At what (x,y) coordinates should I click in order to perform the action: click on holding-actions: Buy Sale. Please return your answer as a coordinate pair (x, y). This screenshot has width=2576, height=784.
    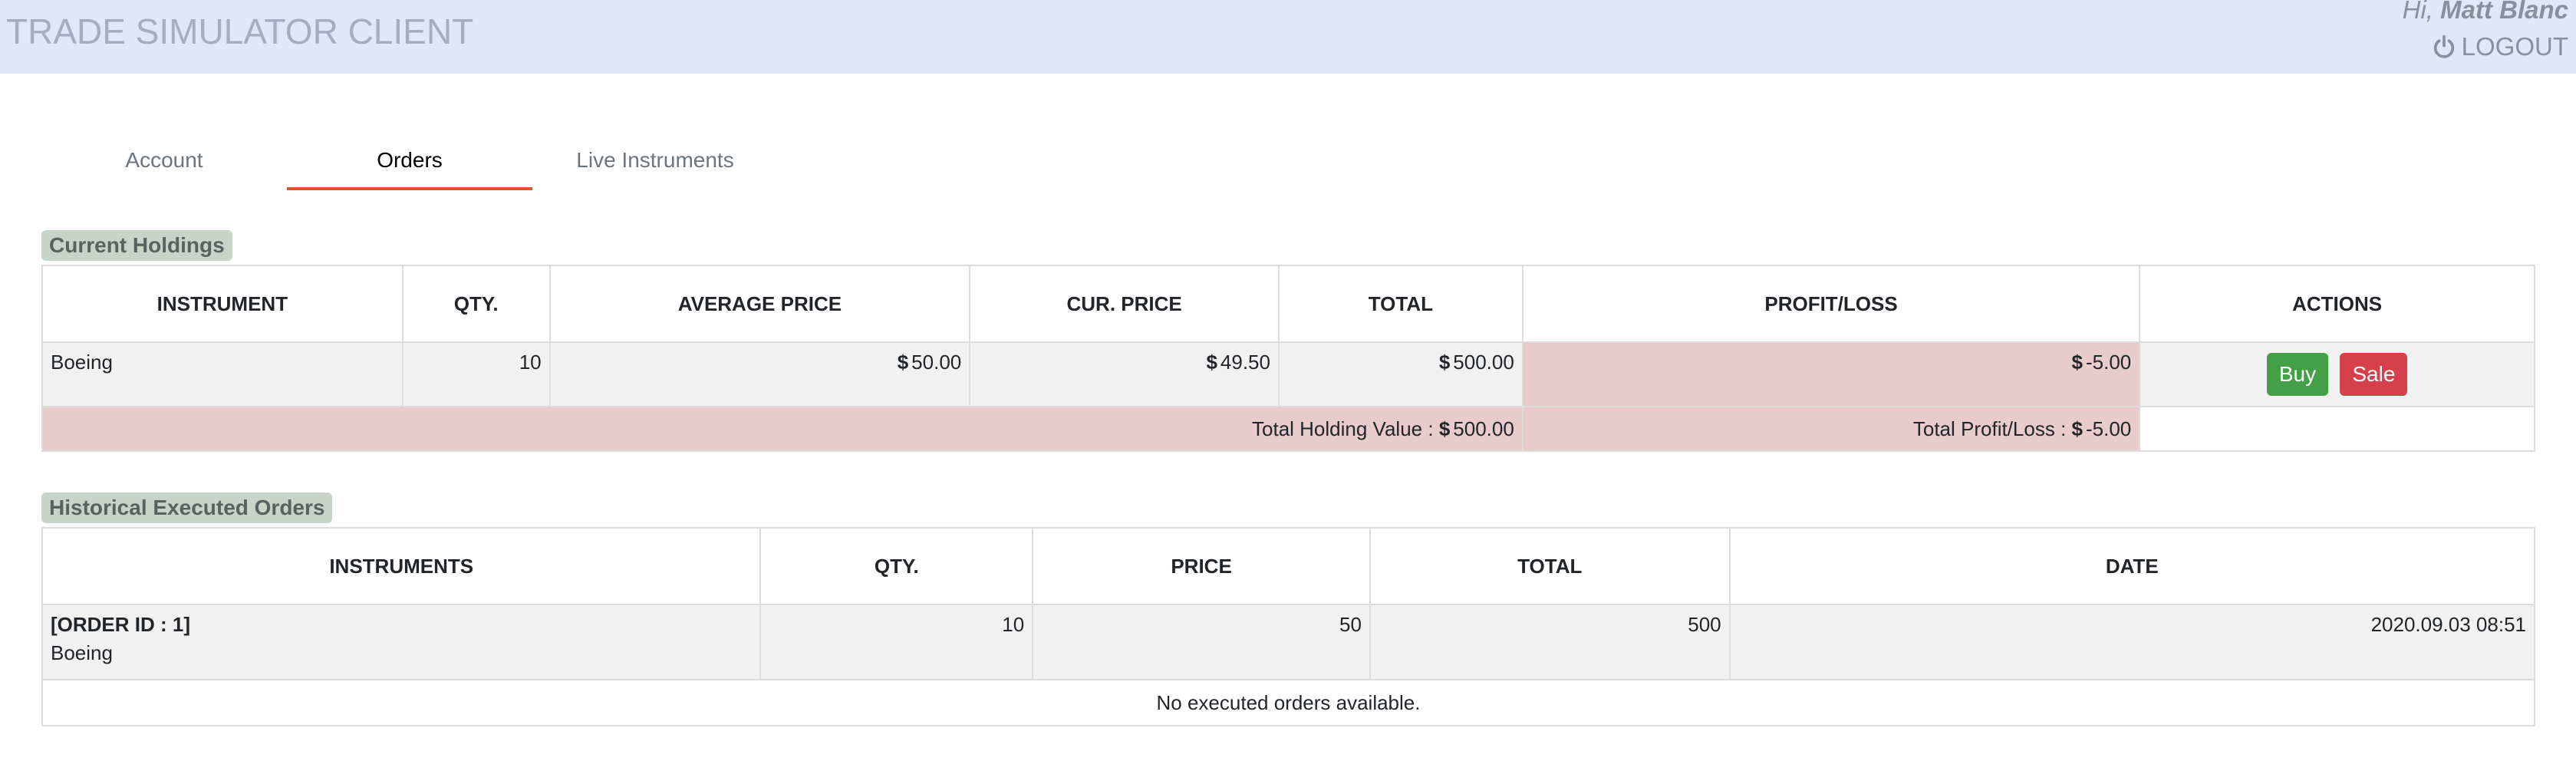
    Looking at the image, I should click on (2337, 374).